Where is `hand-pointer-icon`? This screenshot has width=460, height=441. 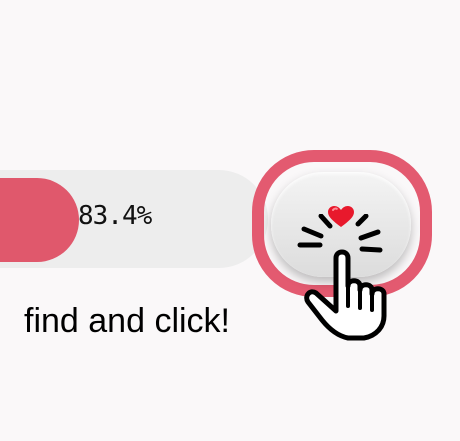 hand-pointer-icon is located at coordinates (342, 277).